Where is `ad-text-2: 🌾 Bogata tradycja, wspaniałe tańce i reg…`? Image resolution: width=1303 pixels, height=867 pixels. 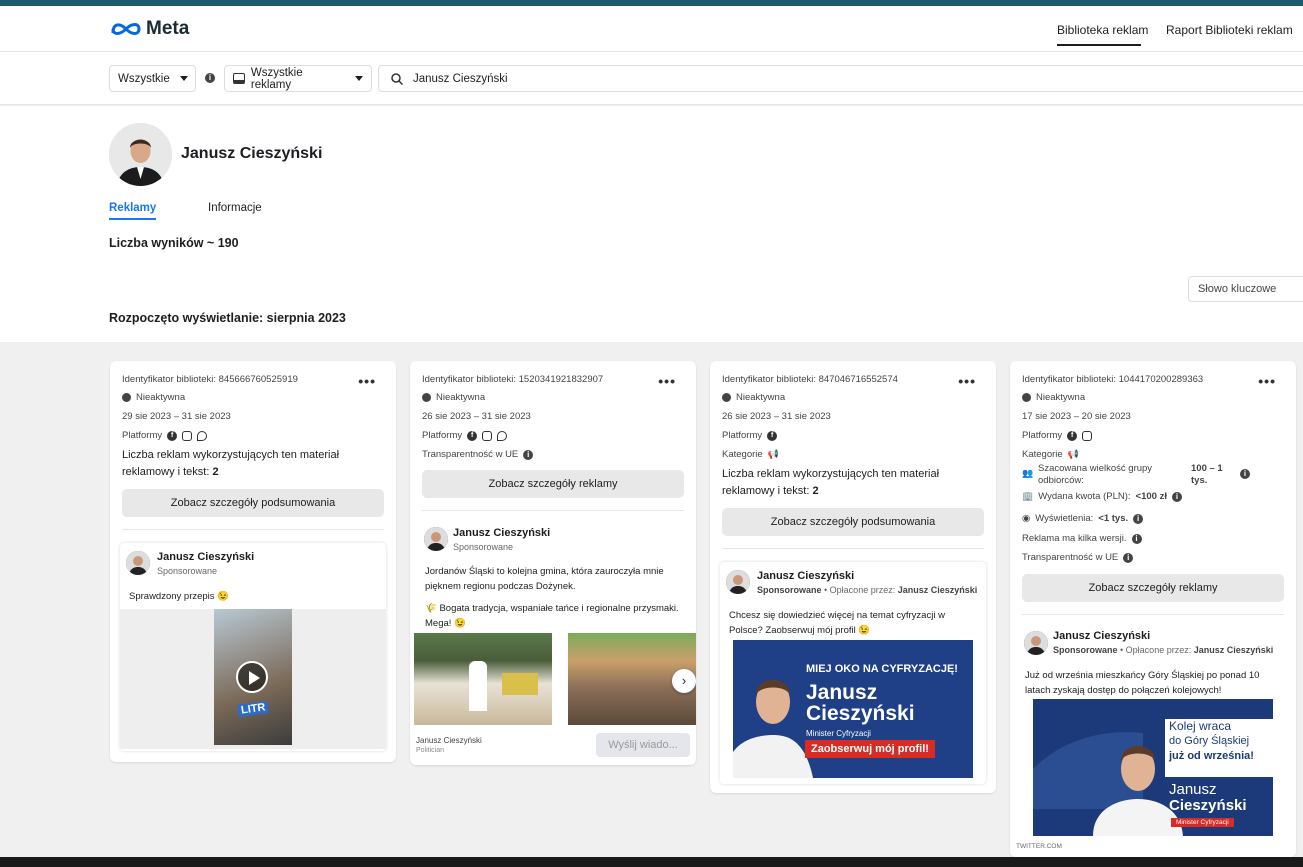
ad-text-2: 🌾 Bogata tradycja, wspaniałe tańce i reg… is located at coordinates (552, 616).